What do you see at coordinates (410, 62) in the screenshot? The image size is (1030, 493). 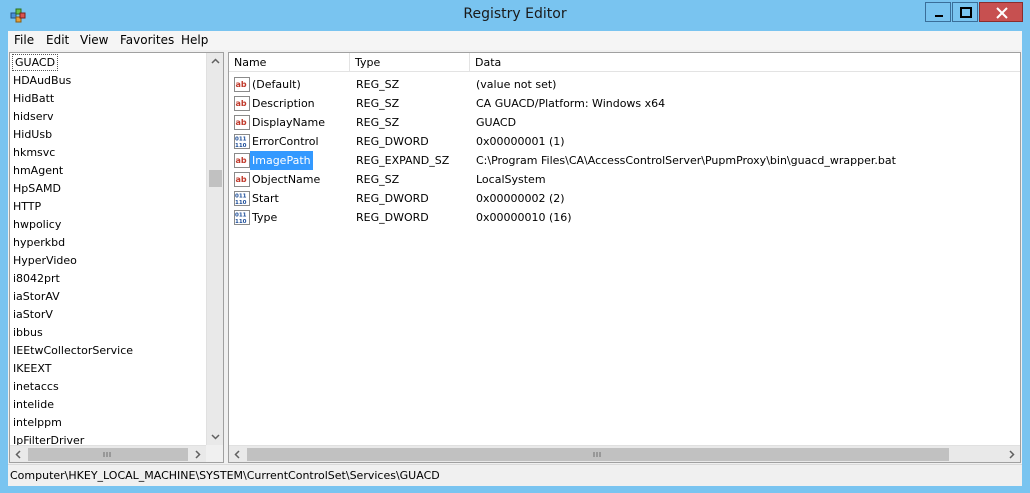 I see `column-header-type: Type` at bounding box center [410, 62].